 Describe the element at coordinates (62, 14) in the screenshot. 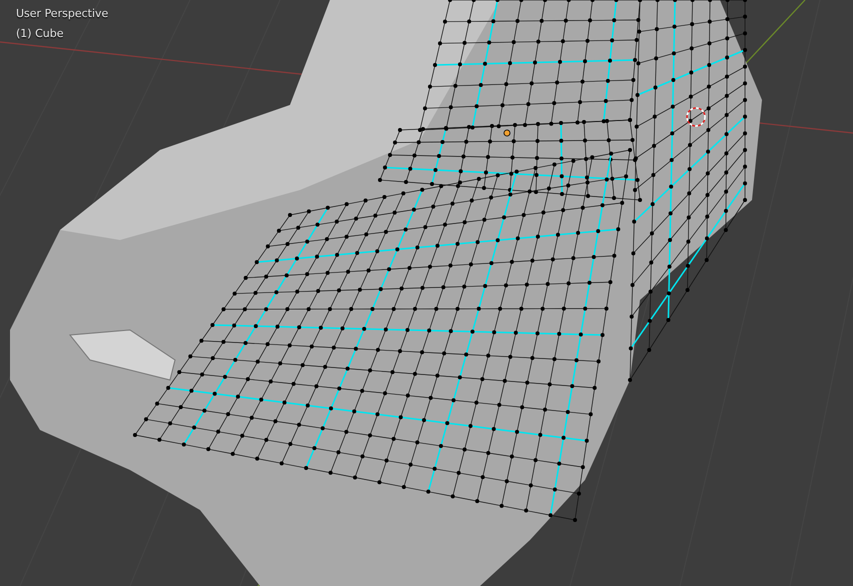

I see `view-name: User Perspective` at that location.